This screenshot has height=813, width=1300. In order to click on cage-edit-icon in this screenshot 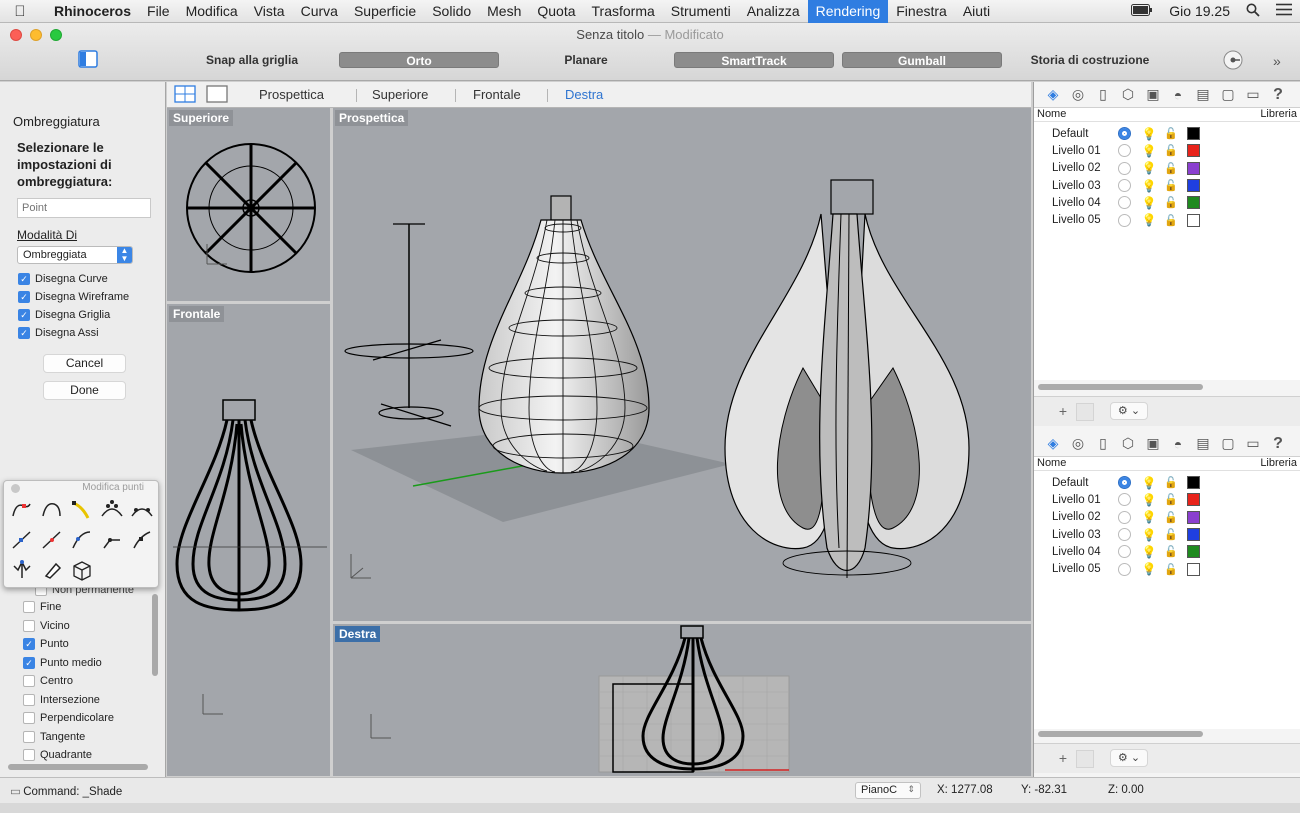, I will do `click(22, 570)`.